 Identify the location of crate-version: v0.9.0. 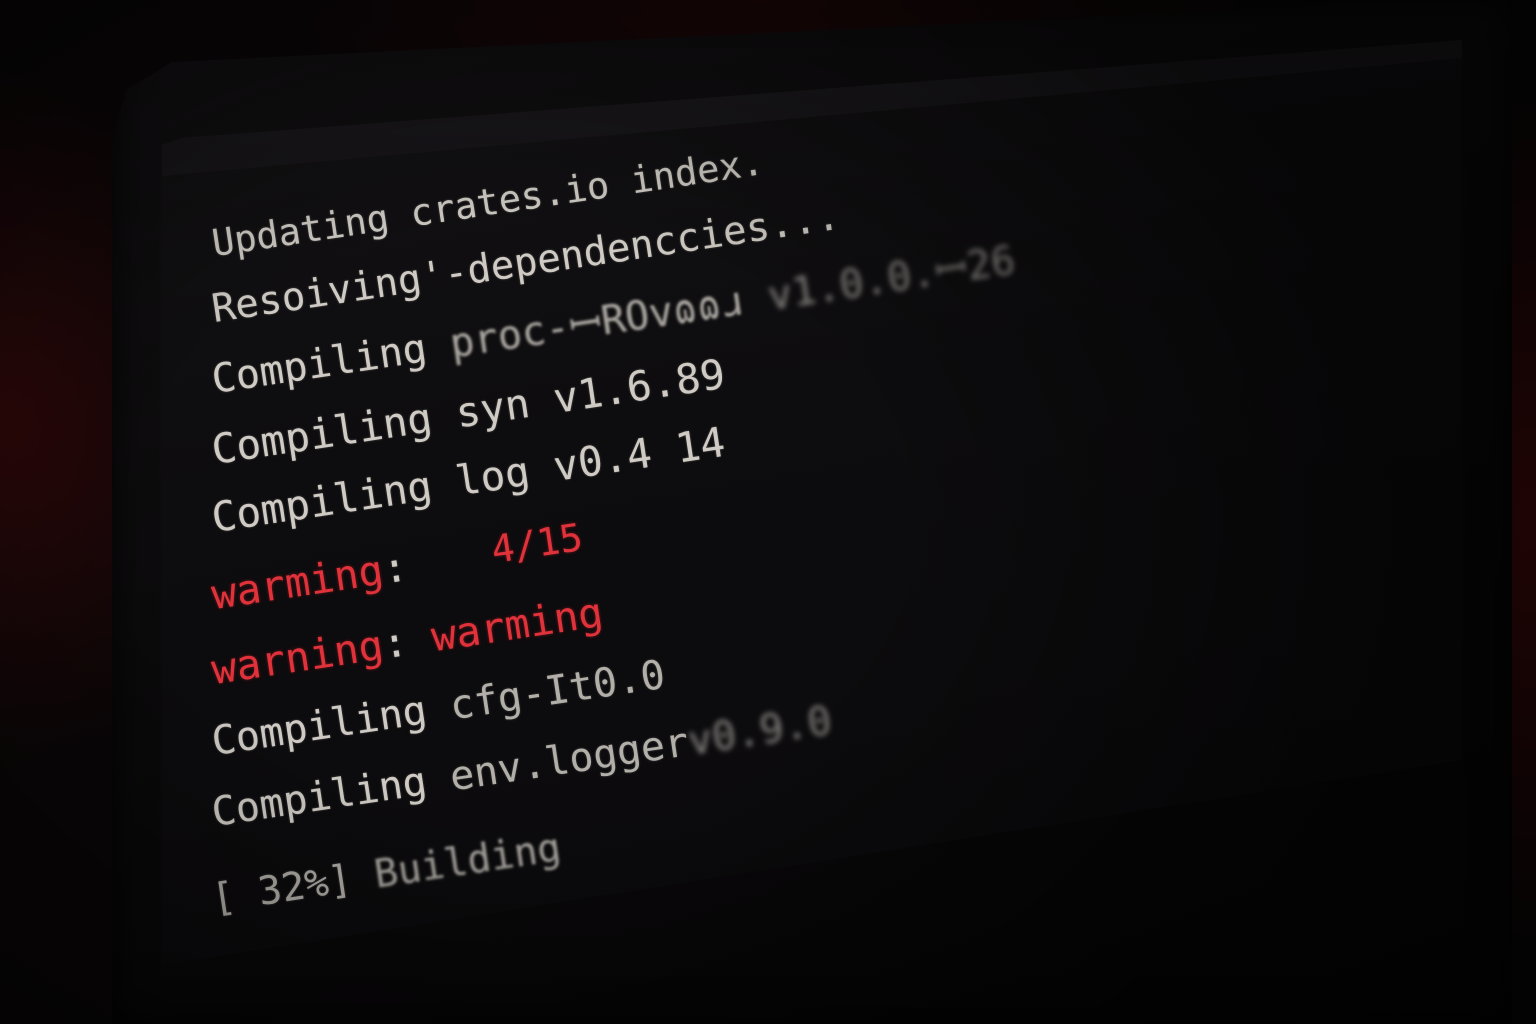
(760, 731).